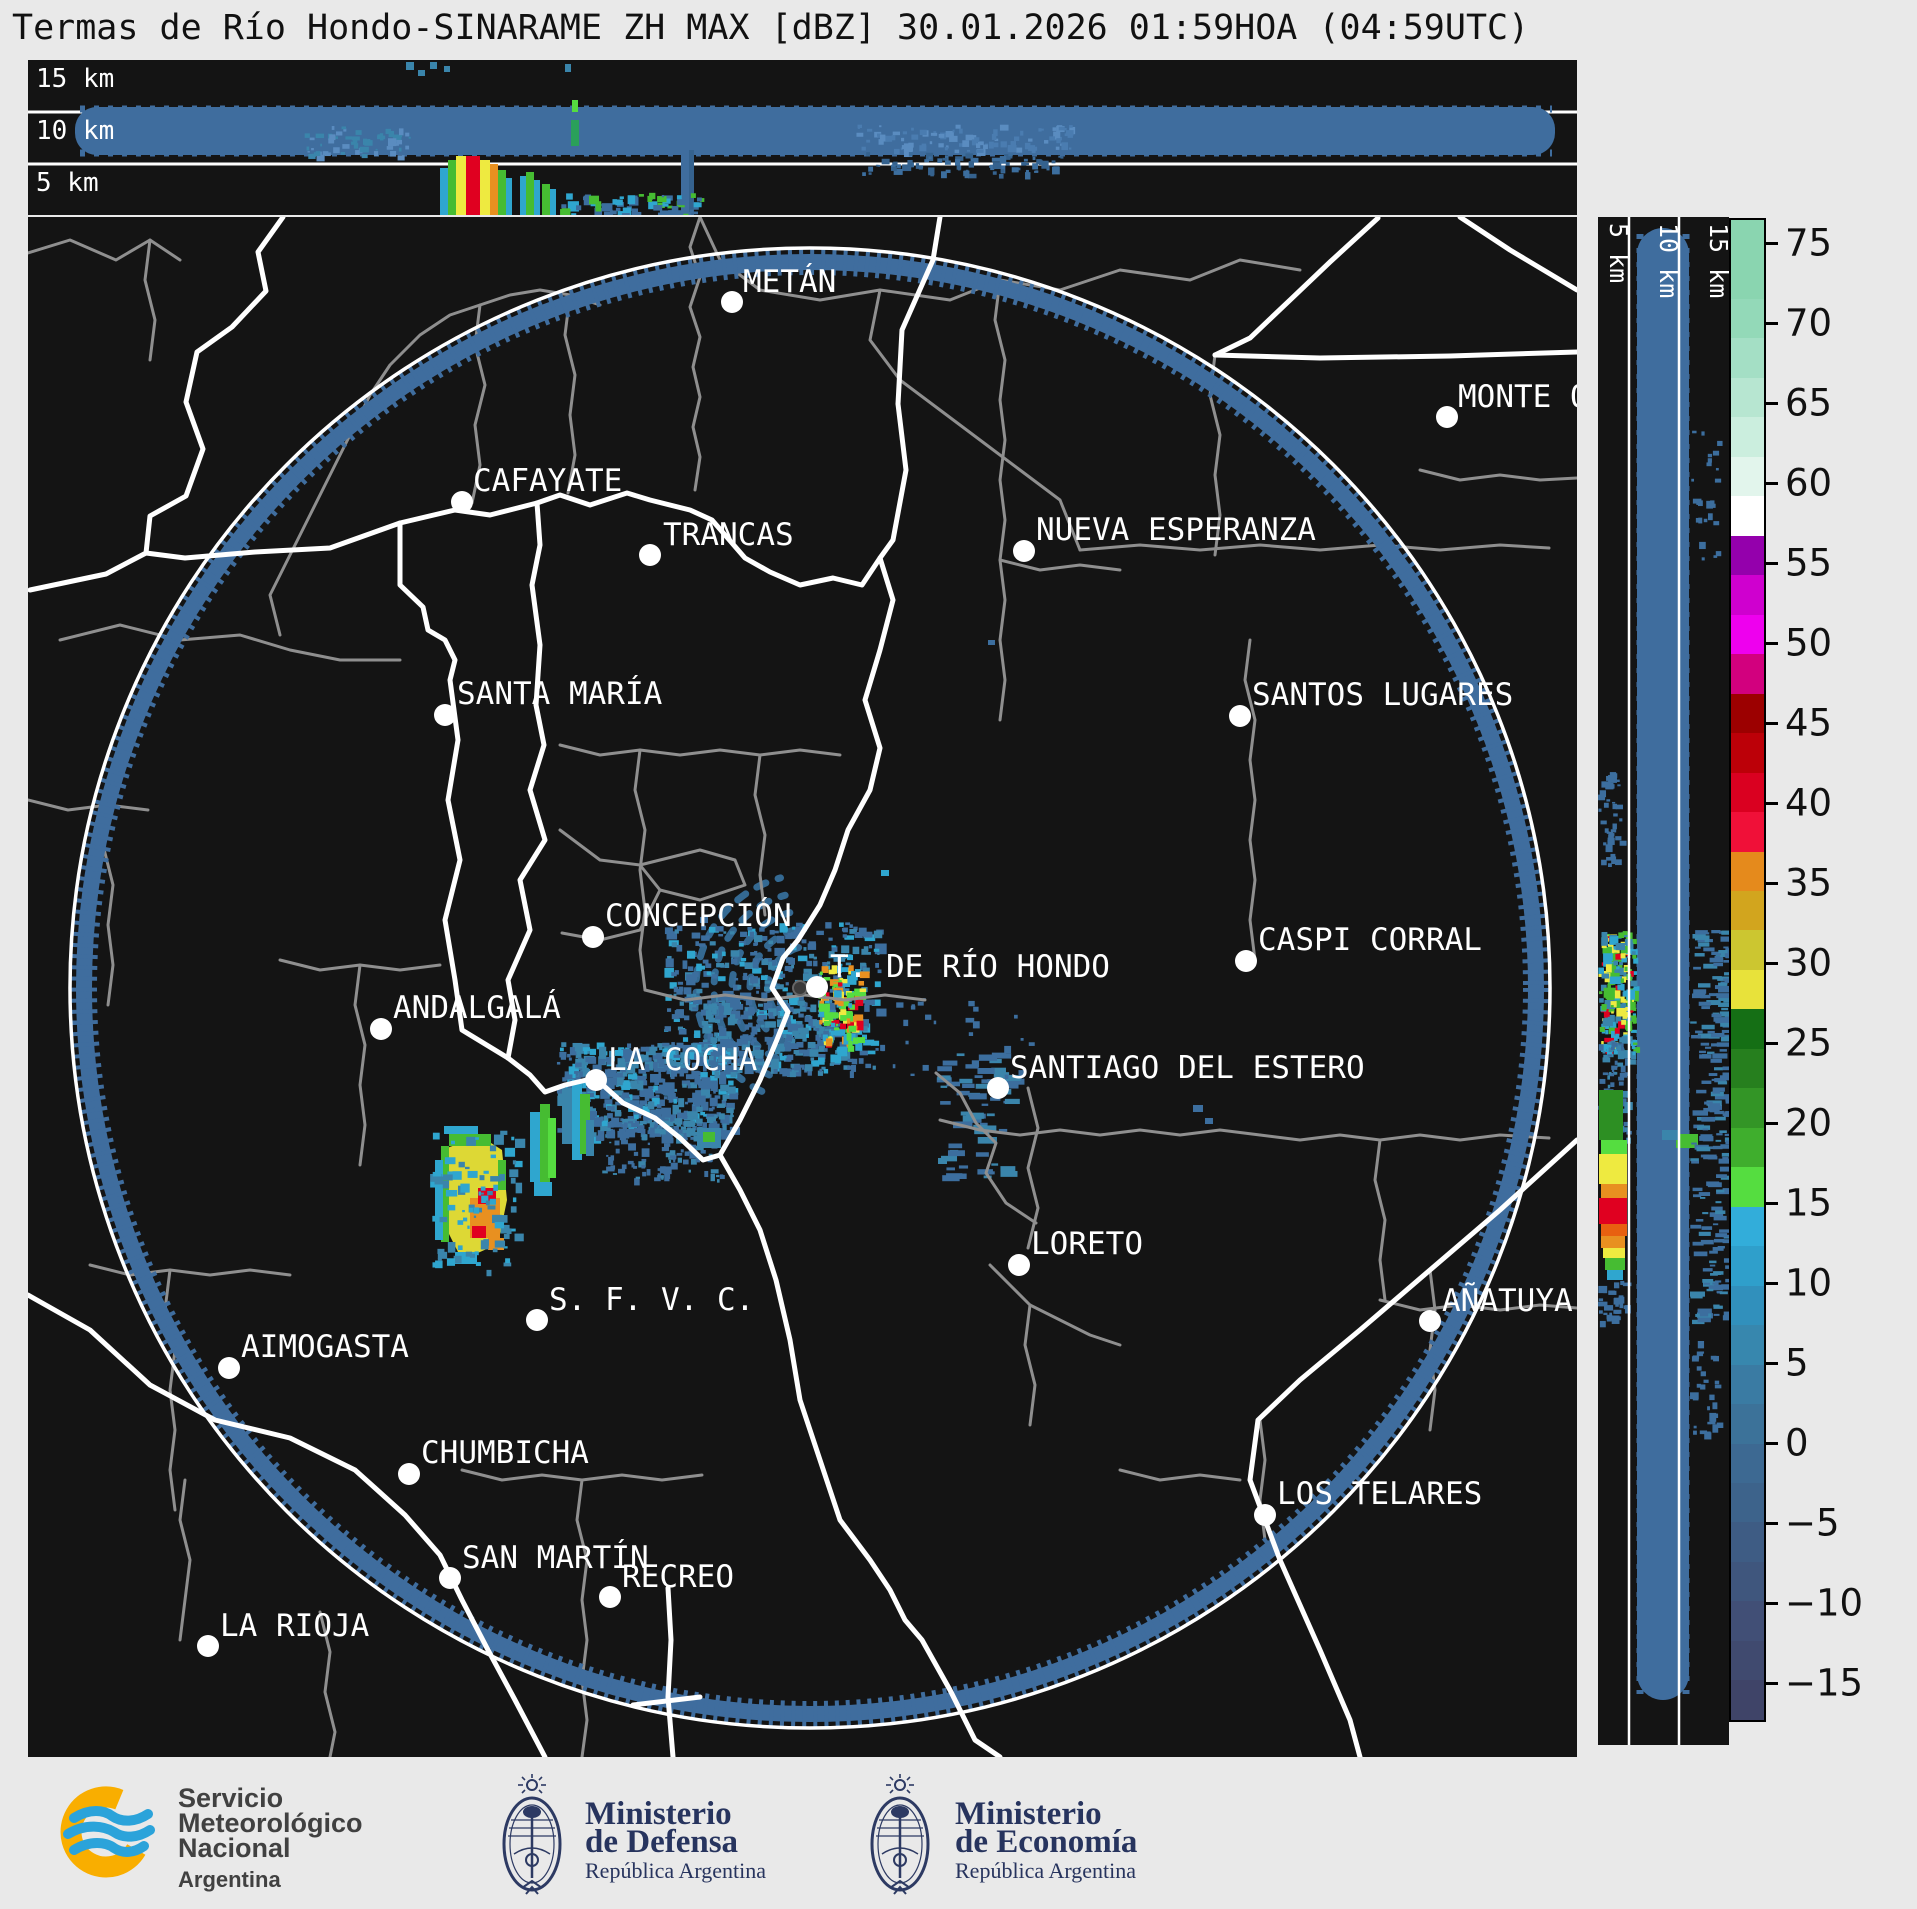  Describe the element at coordinates (1809, 643) in the screenshot. I see `colorbar-tick-label: 50` at that location.